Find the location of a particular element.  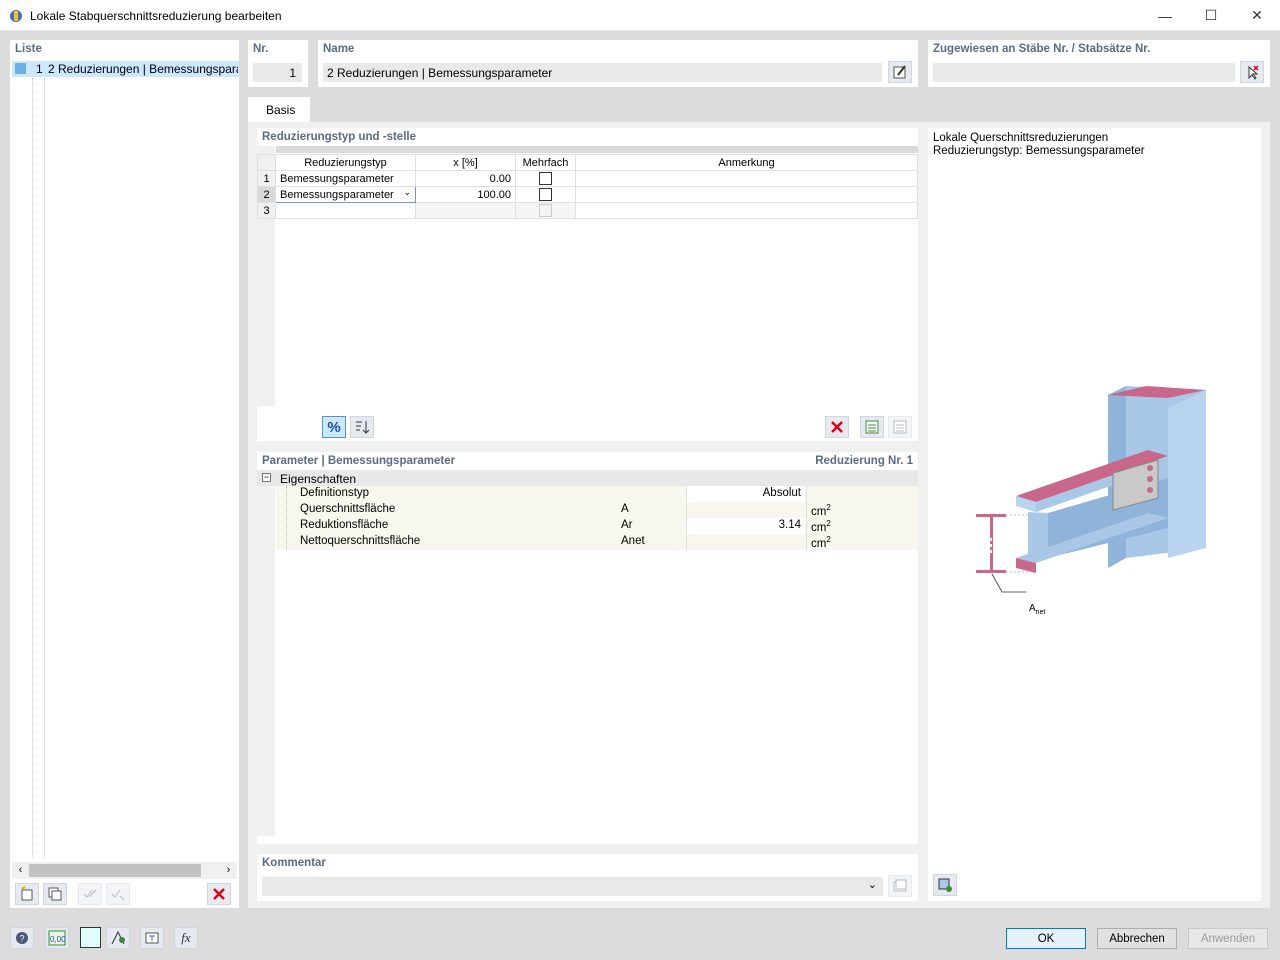

delete-icon is located at coordinates (837, 427).